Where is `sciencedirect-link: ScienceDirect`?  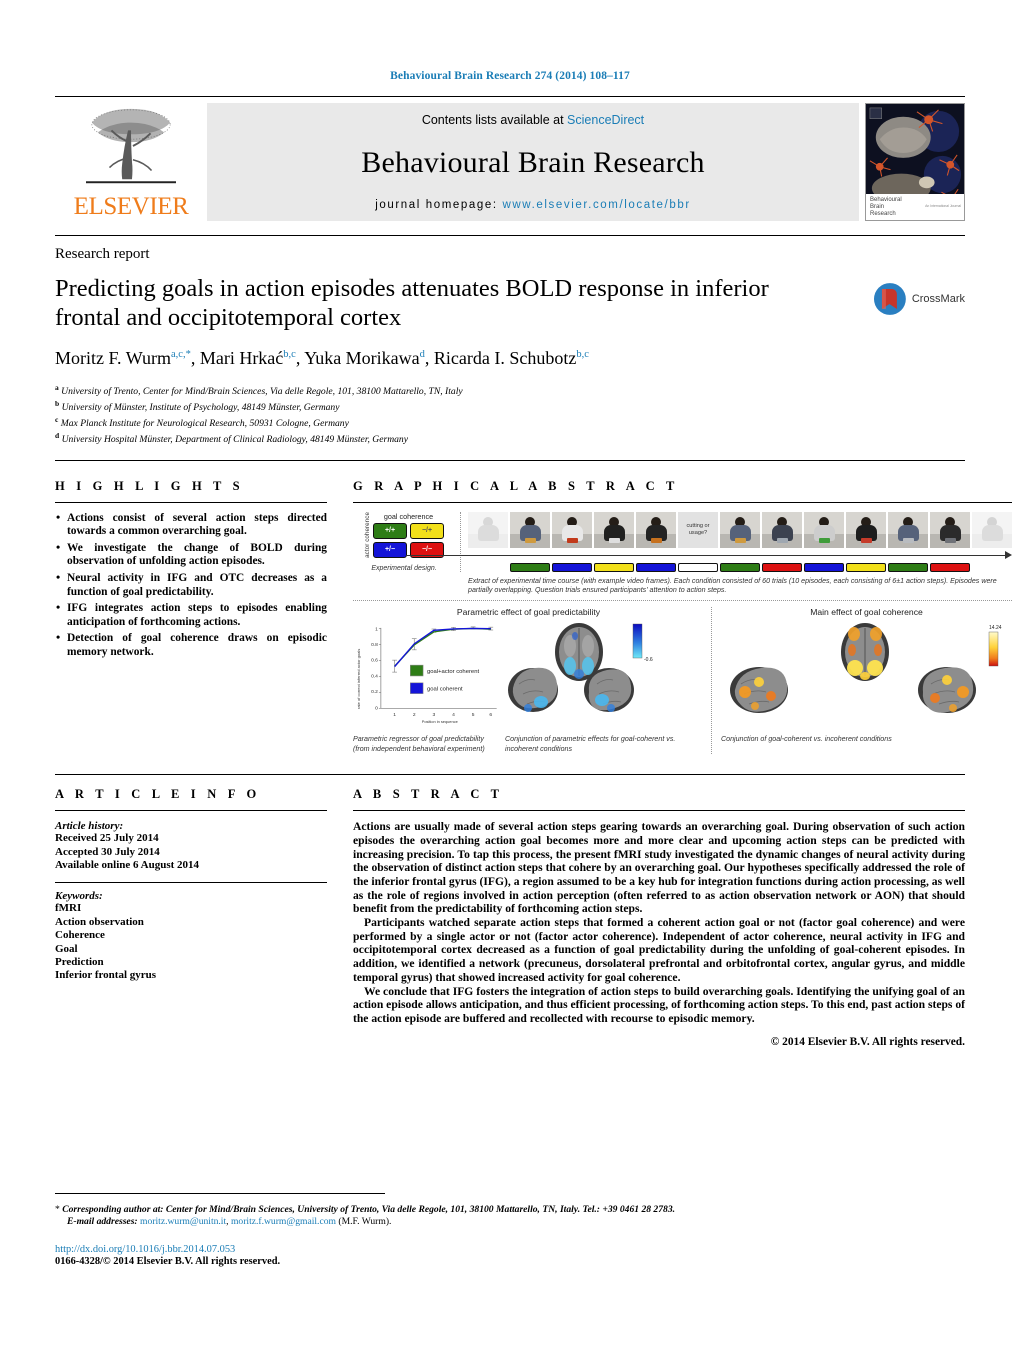 sciencedirect-link: ScienceDirect is located at coordinates (605, 120).